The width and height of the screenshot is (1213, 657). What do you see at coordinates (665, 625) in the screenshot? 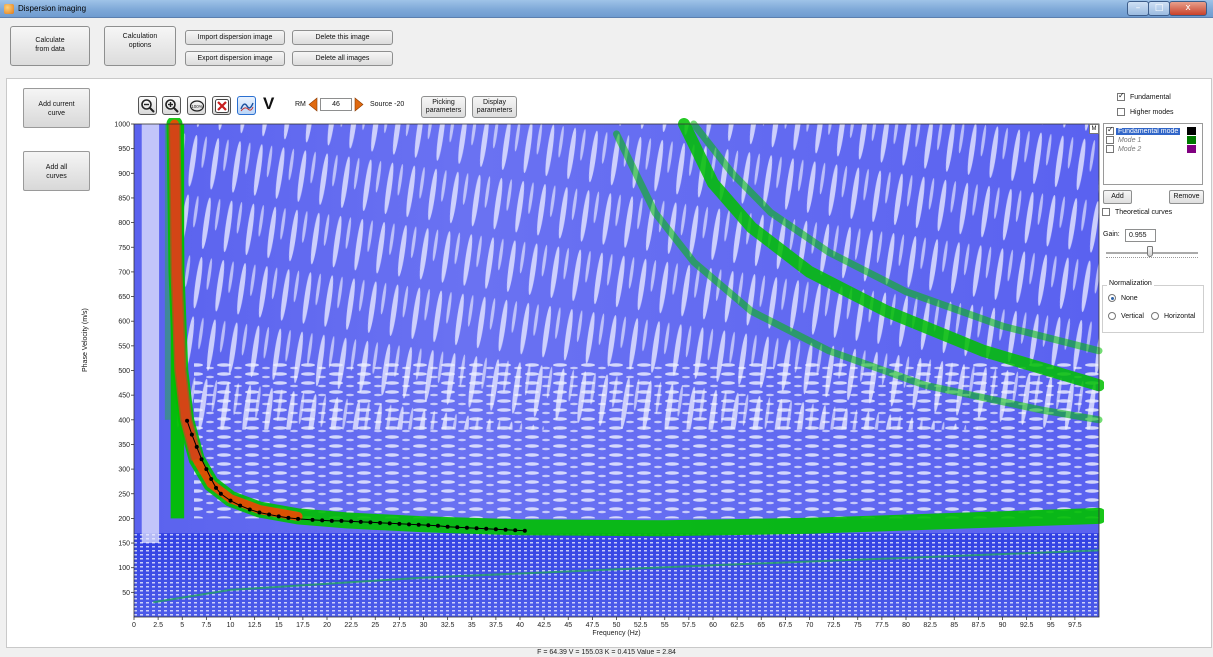
I see `x-tick-label: 55` at bounding box center [665, 625].